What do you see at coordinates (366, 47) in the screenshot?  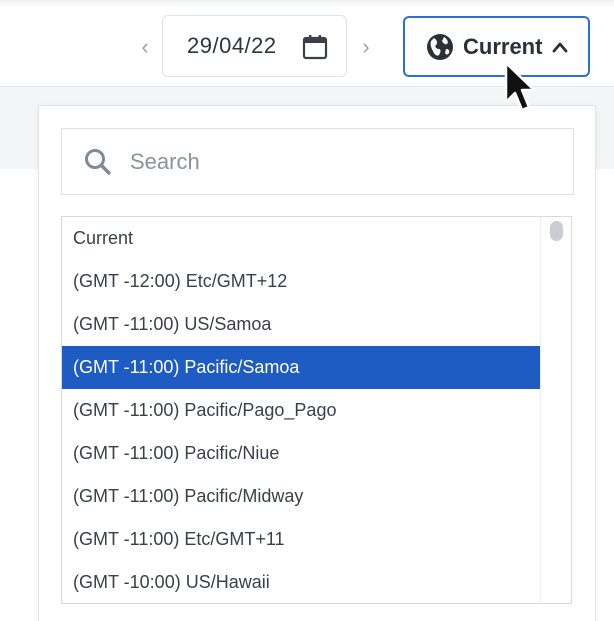 I see `next-date-button: ›` at bounding box center [366, 47].